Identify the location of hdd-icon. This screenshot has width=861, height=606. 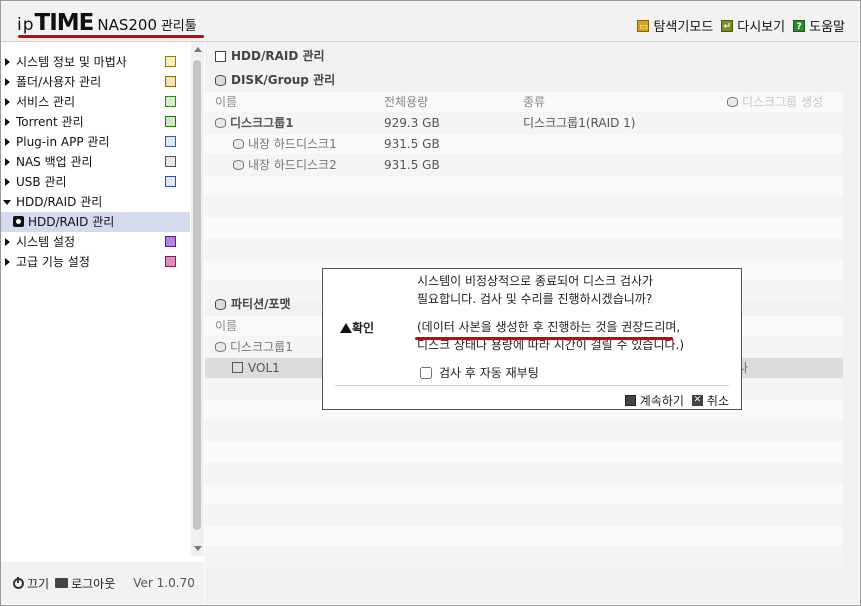
(220, 56).